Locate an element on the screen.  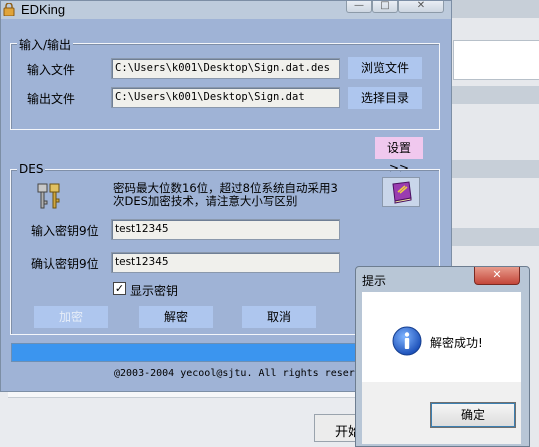
window-title: EDKing is located at coordinates (43, 9).